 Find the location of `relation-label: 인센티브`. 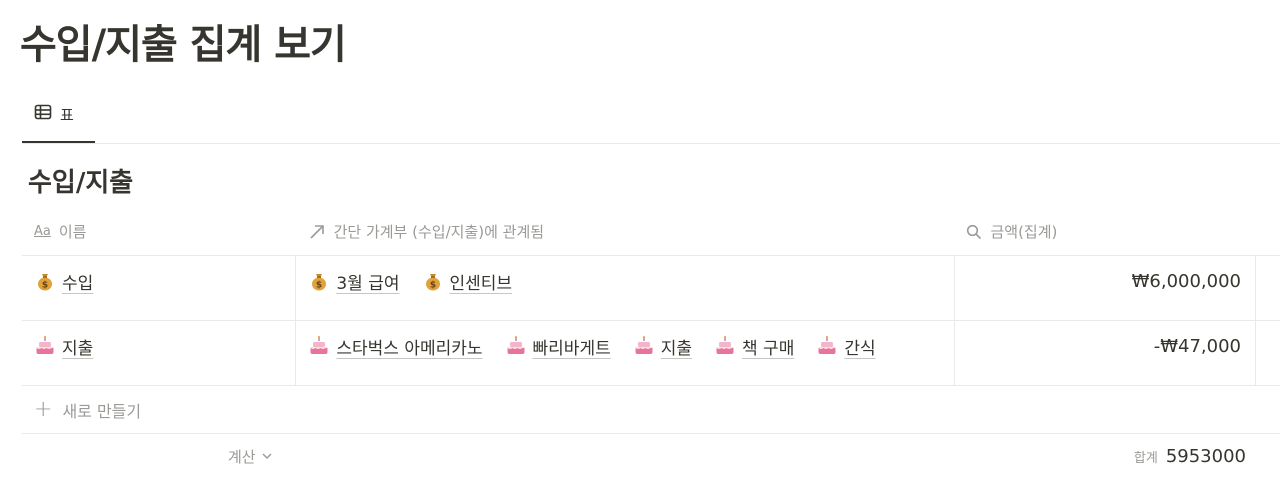

relation-label: 인센티브 is located at coordinates (481, 283).